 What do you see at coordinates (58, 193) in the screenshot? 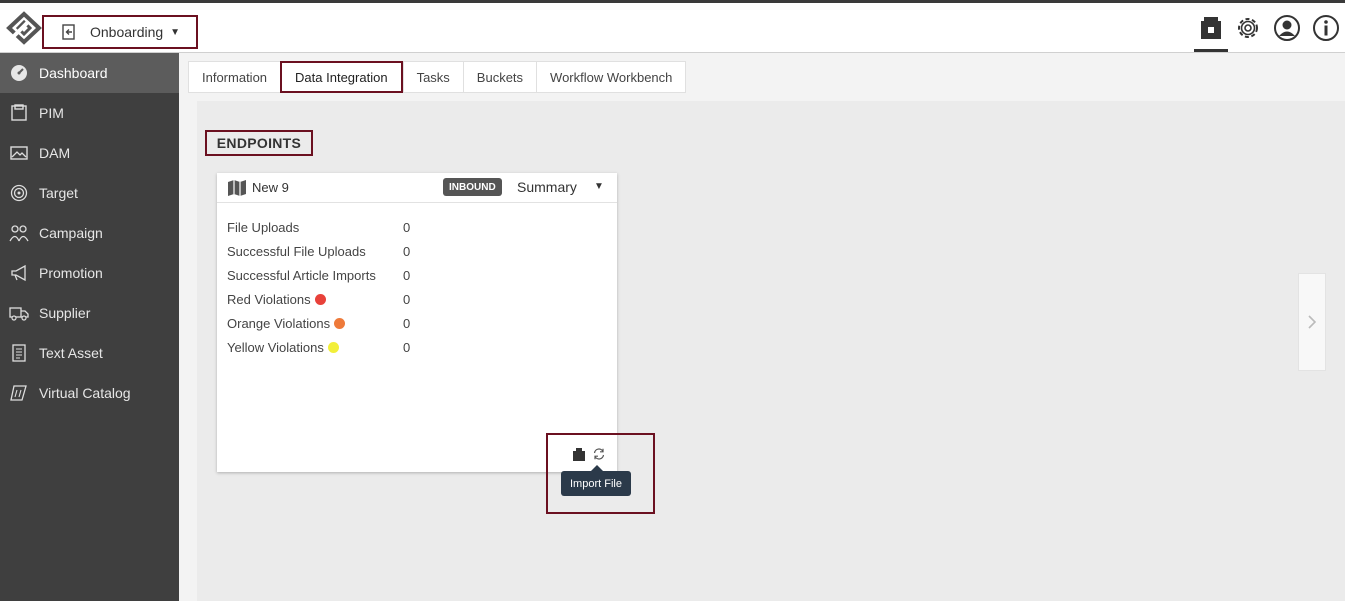
I see `sidebar-item-label: Target` at bounding box center [58, 193].